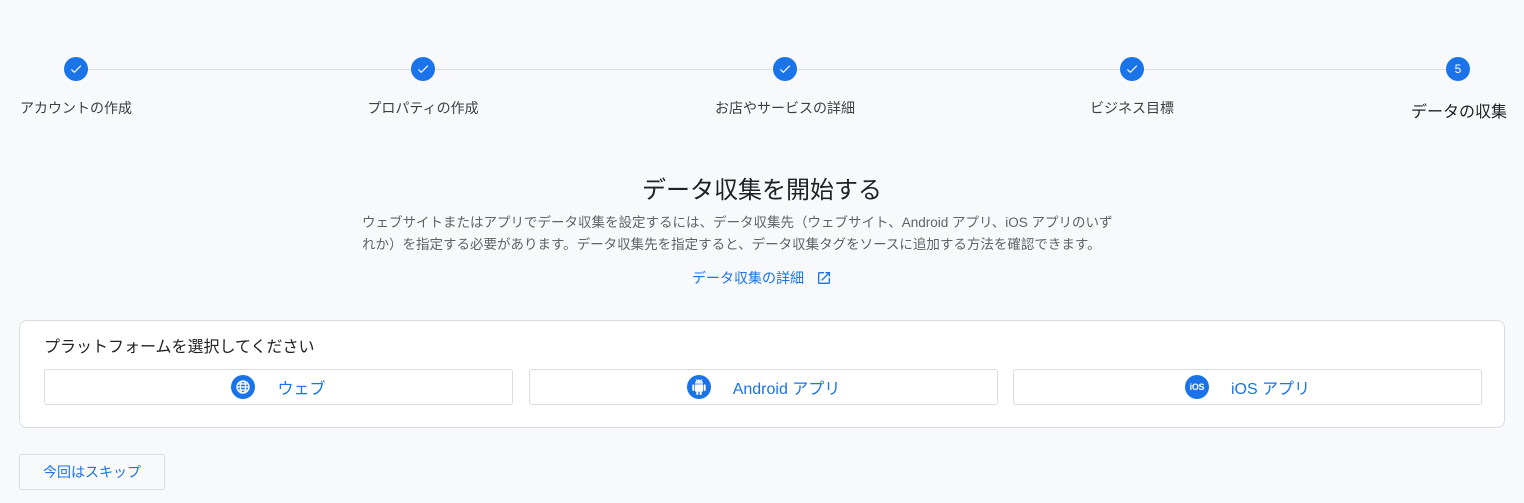 Image resolution: width=1524 pixels, height=503 pixels. I want to click on ios-icon: iOS, so click(1196, 387).